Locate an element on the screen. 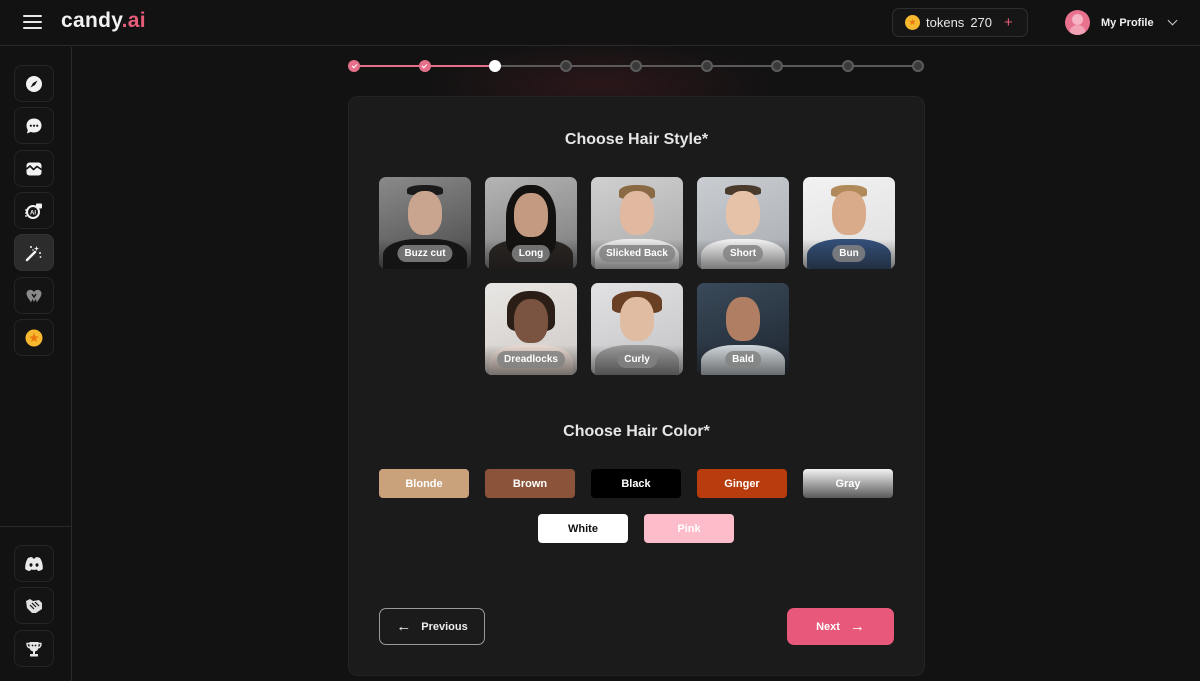 This screenshot has height=681, width=1200. handshake-icon is located at coordinates (34, 605).